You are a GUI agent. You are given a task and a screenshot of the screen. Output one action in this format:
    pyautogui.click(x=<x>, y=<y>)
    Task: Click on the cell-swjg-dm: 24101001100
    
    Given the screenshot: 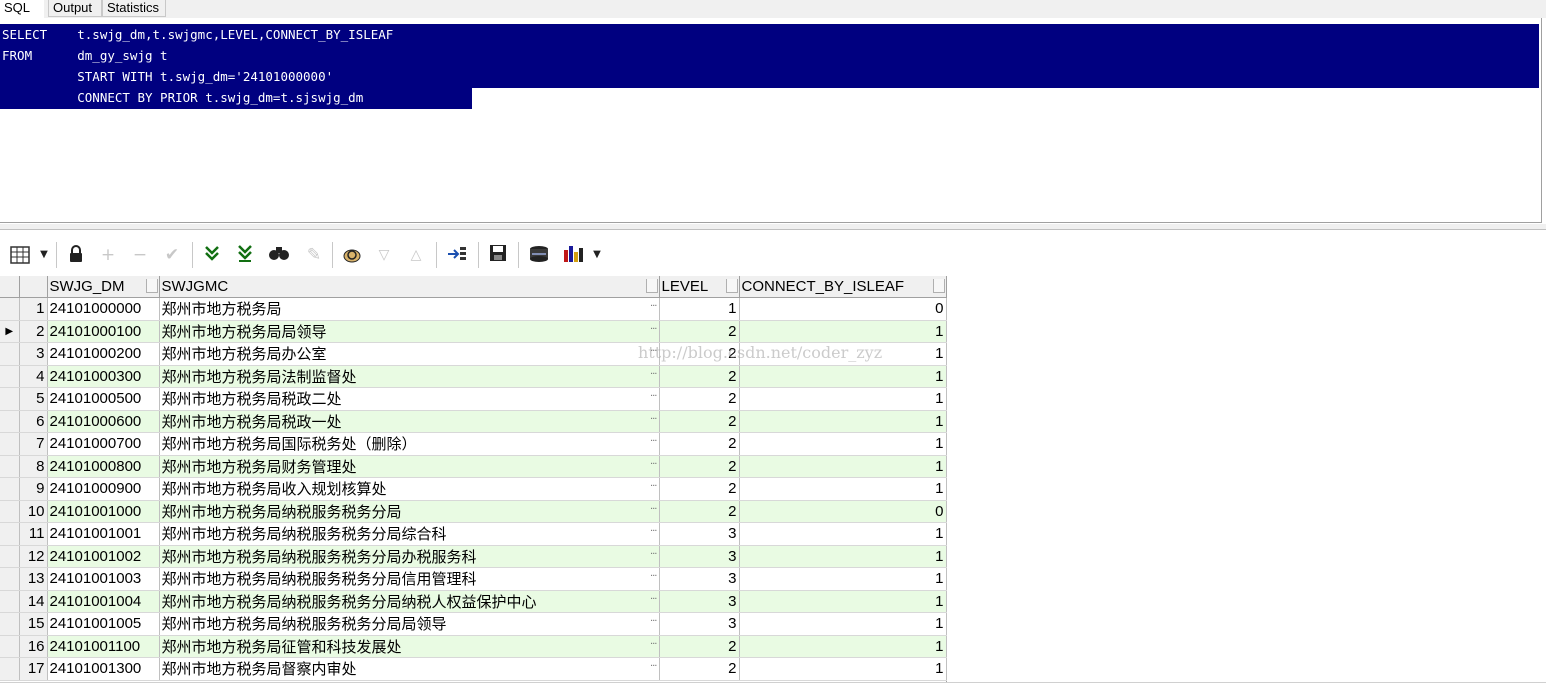 What is the action you would take?
    pyautogui.click(x=103, y=646)
    